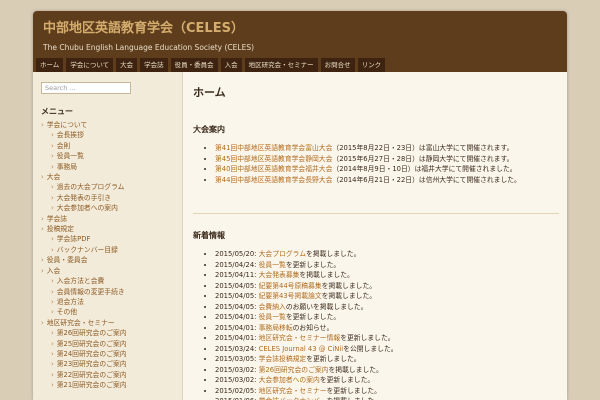  What do you see at coordinates (107, 385) in the screenshot?
I see `sidebar-item: 第21回研究会のご案内` at bounding box center [107, 385].